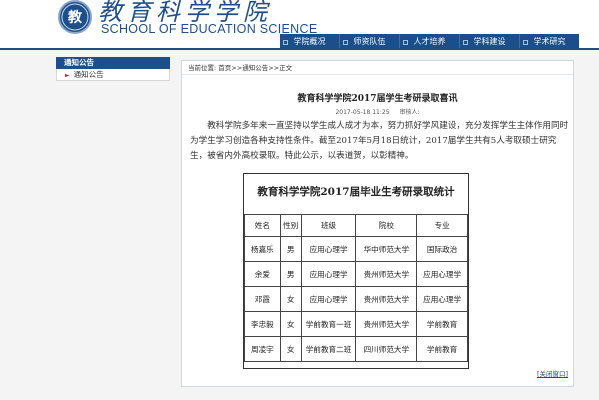 This screenshot has width=599, height=400. I want to click on table-header-cell: 性别, so click(290, 225).